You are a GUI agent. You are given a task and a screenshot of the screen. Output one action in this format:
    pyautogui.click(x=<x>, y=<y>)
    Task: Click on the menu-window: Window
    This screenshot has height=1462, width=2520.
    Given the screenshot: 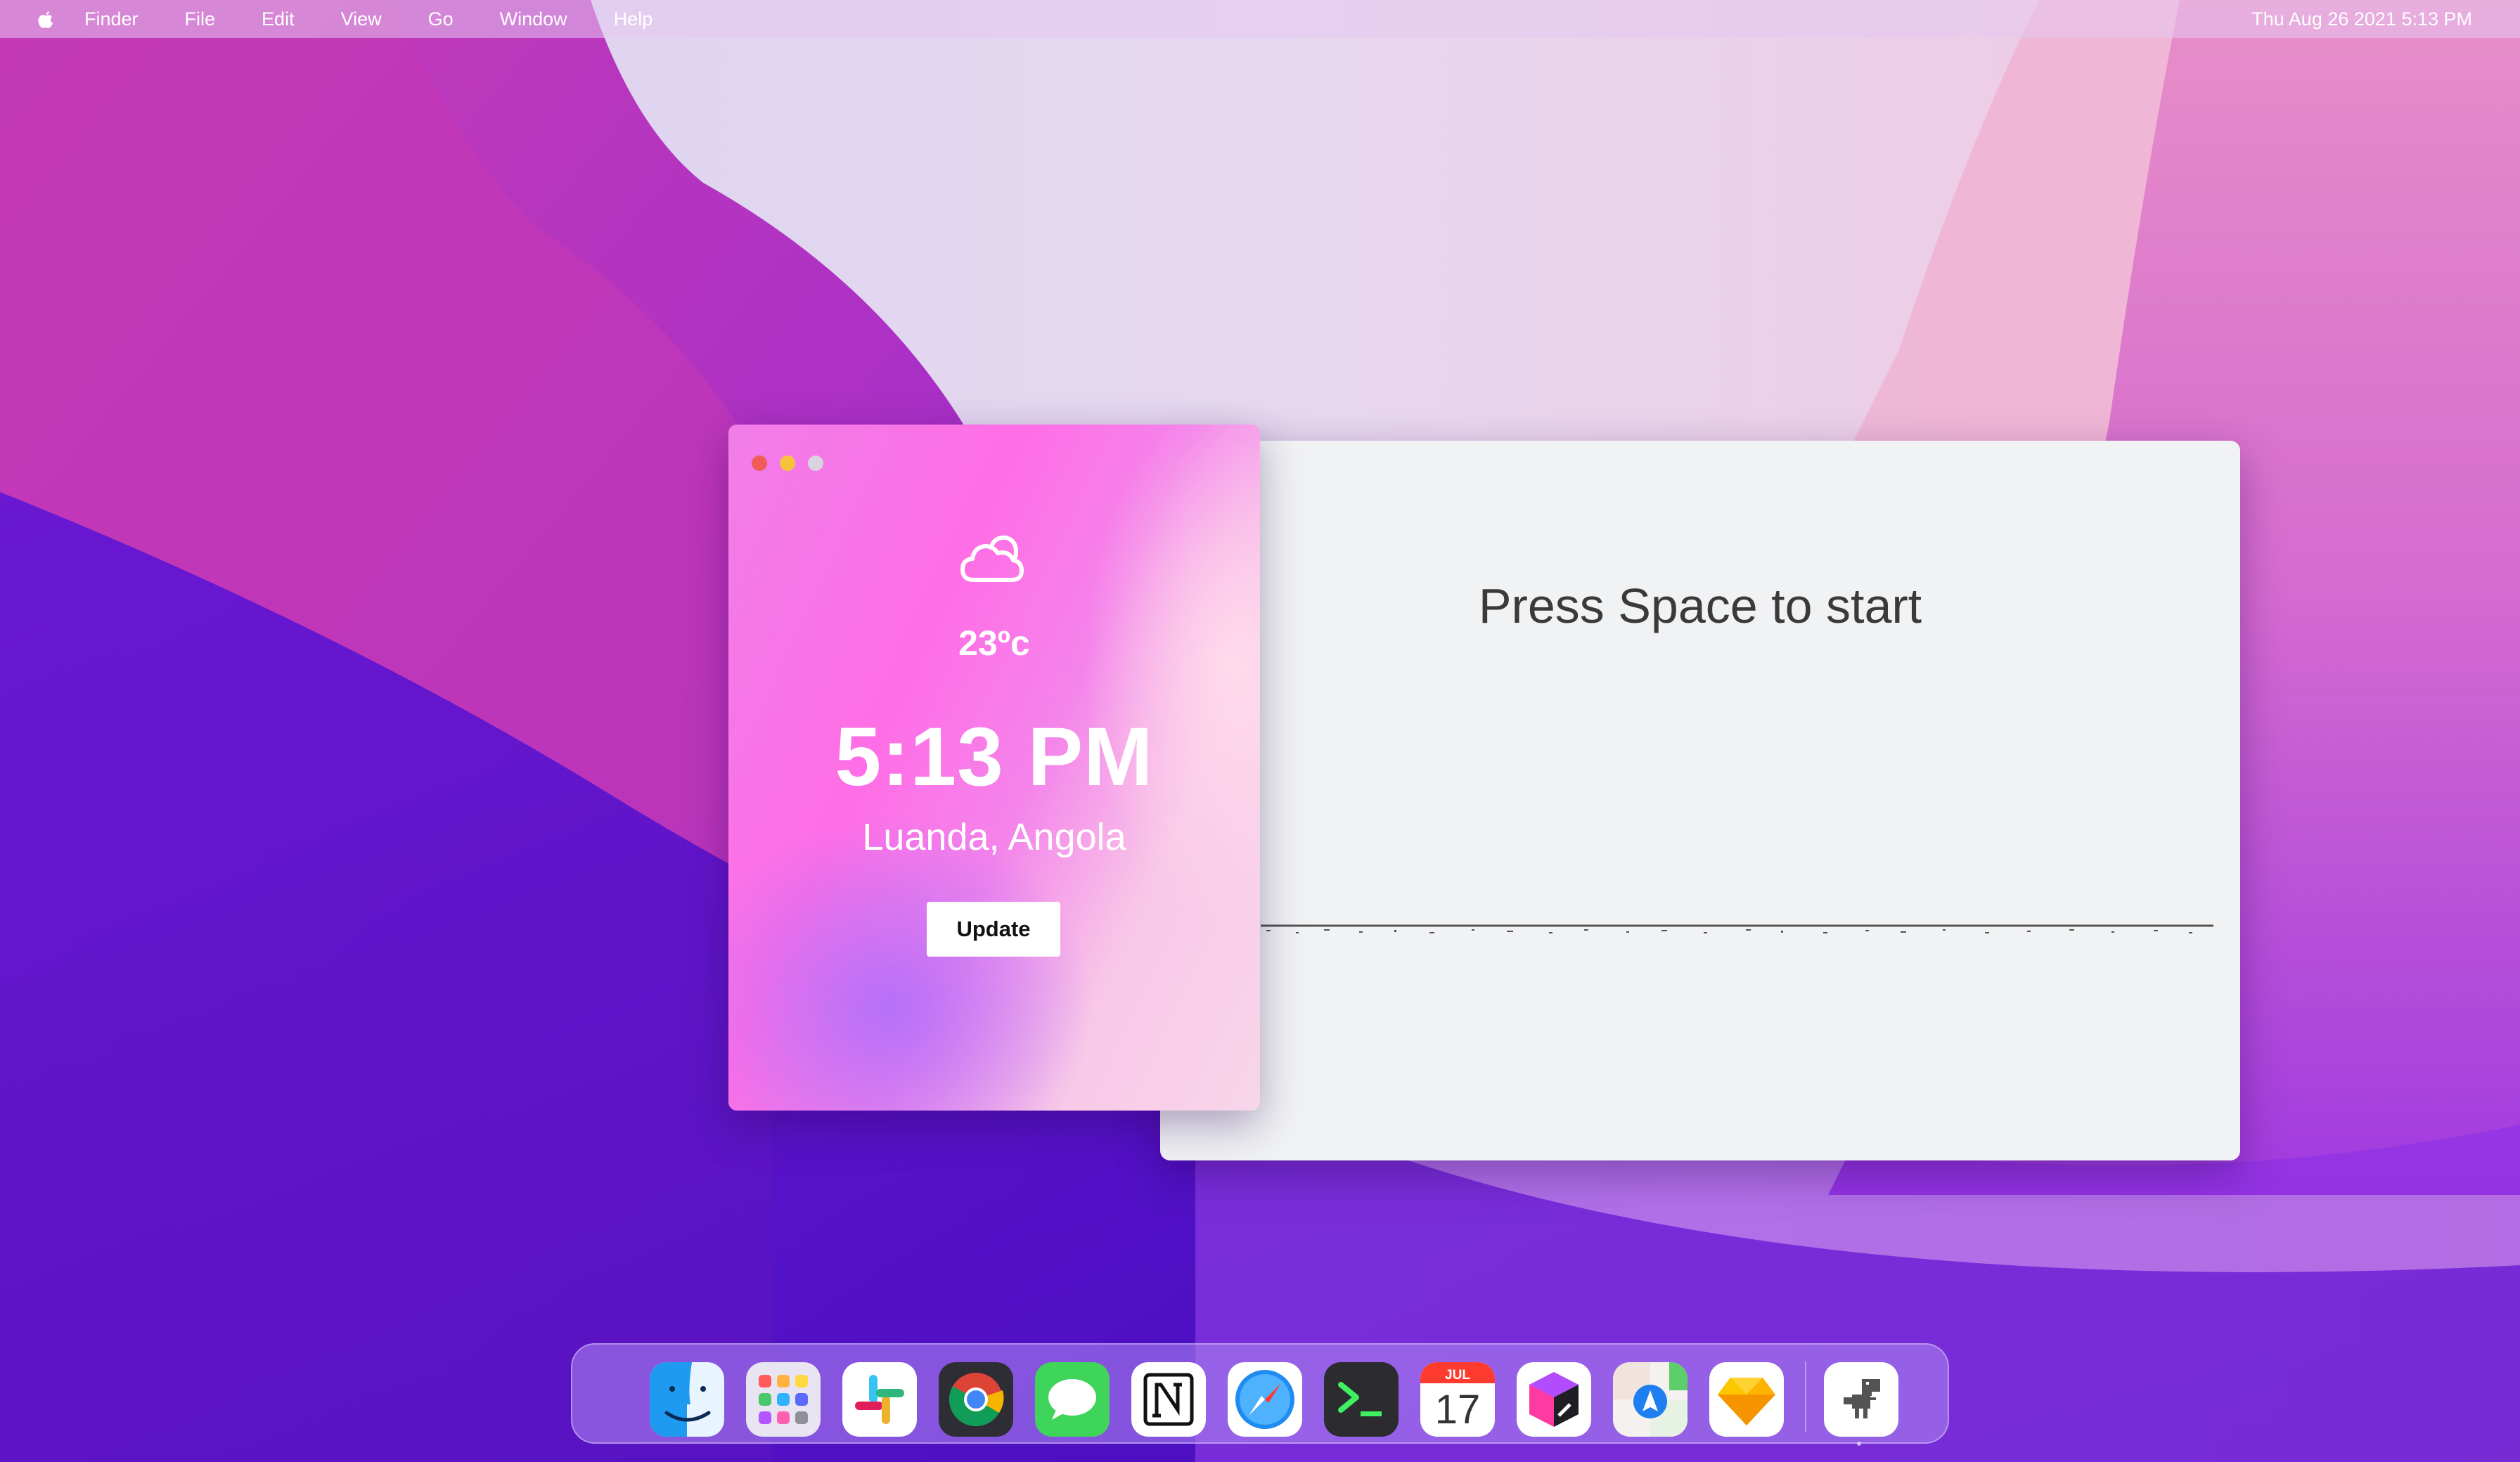 What is the action you would take?
    pyautogui.click(x=533, y=19)
    